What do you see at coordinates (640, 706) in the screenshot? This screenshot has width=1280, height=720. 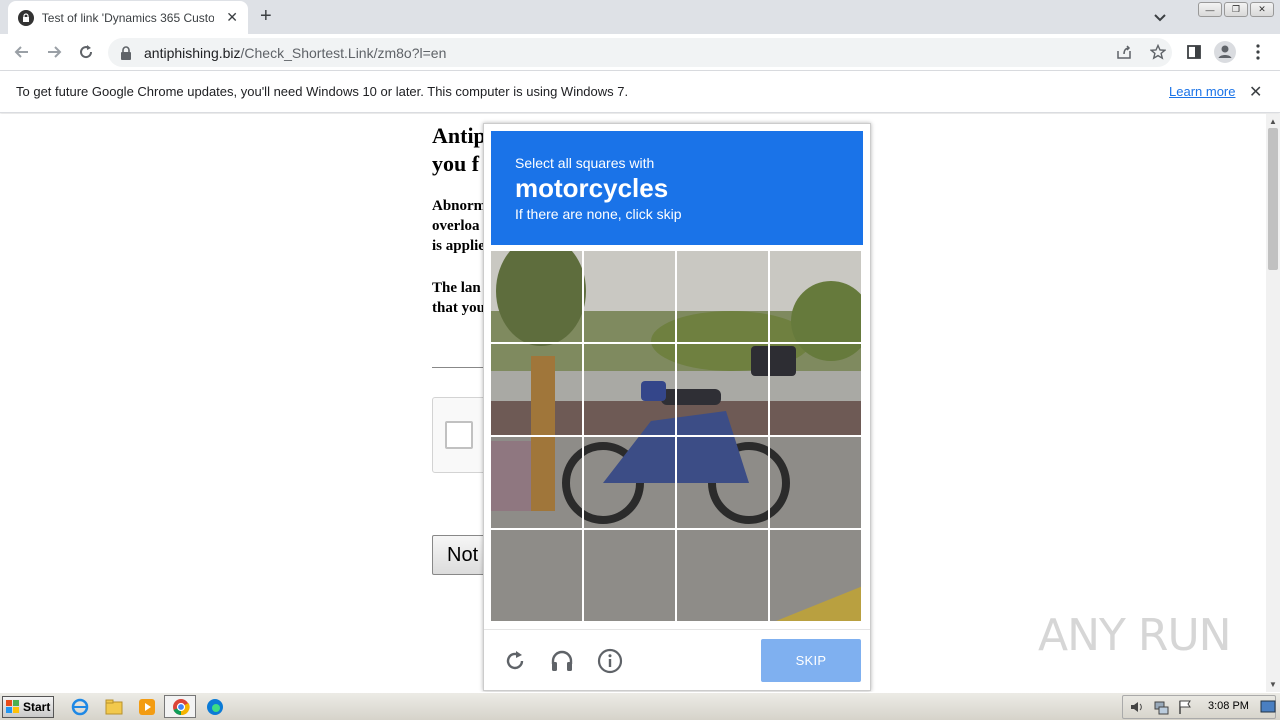 I see `windows-taskbar: Start 3:08 PM` at bounding box center [640, 706].